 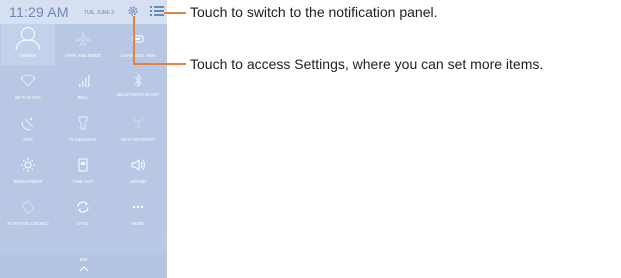 I want to click on tile-sync: SYNC, so click(x=83, y=212).